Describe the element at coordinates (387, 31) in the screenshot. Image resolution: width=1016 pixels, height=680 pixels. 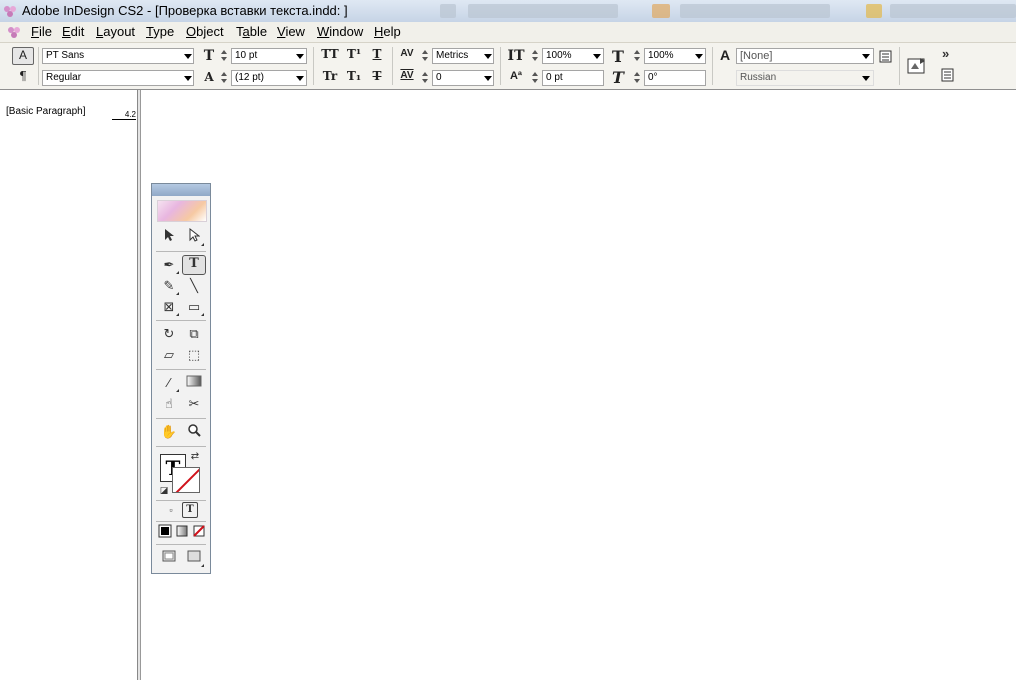
I see `menu-help: Help` at that location.